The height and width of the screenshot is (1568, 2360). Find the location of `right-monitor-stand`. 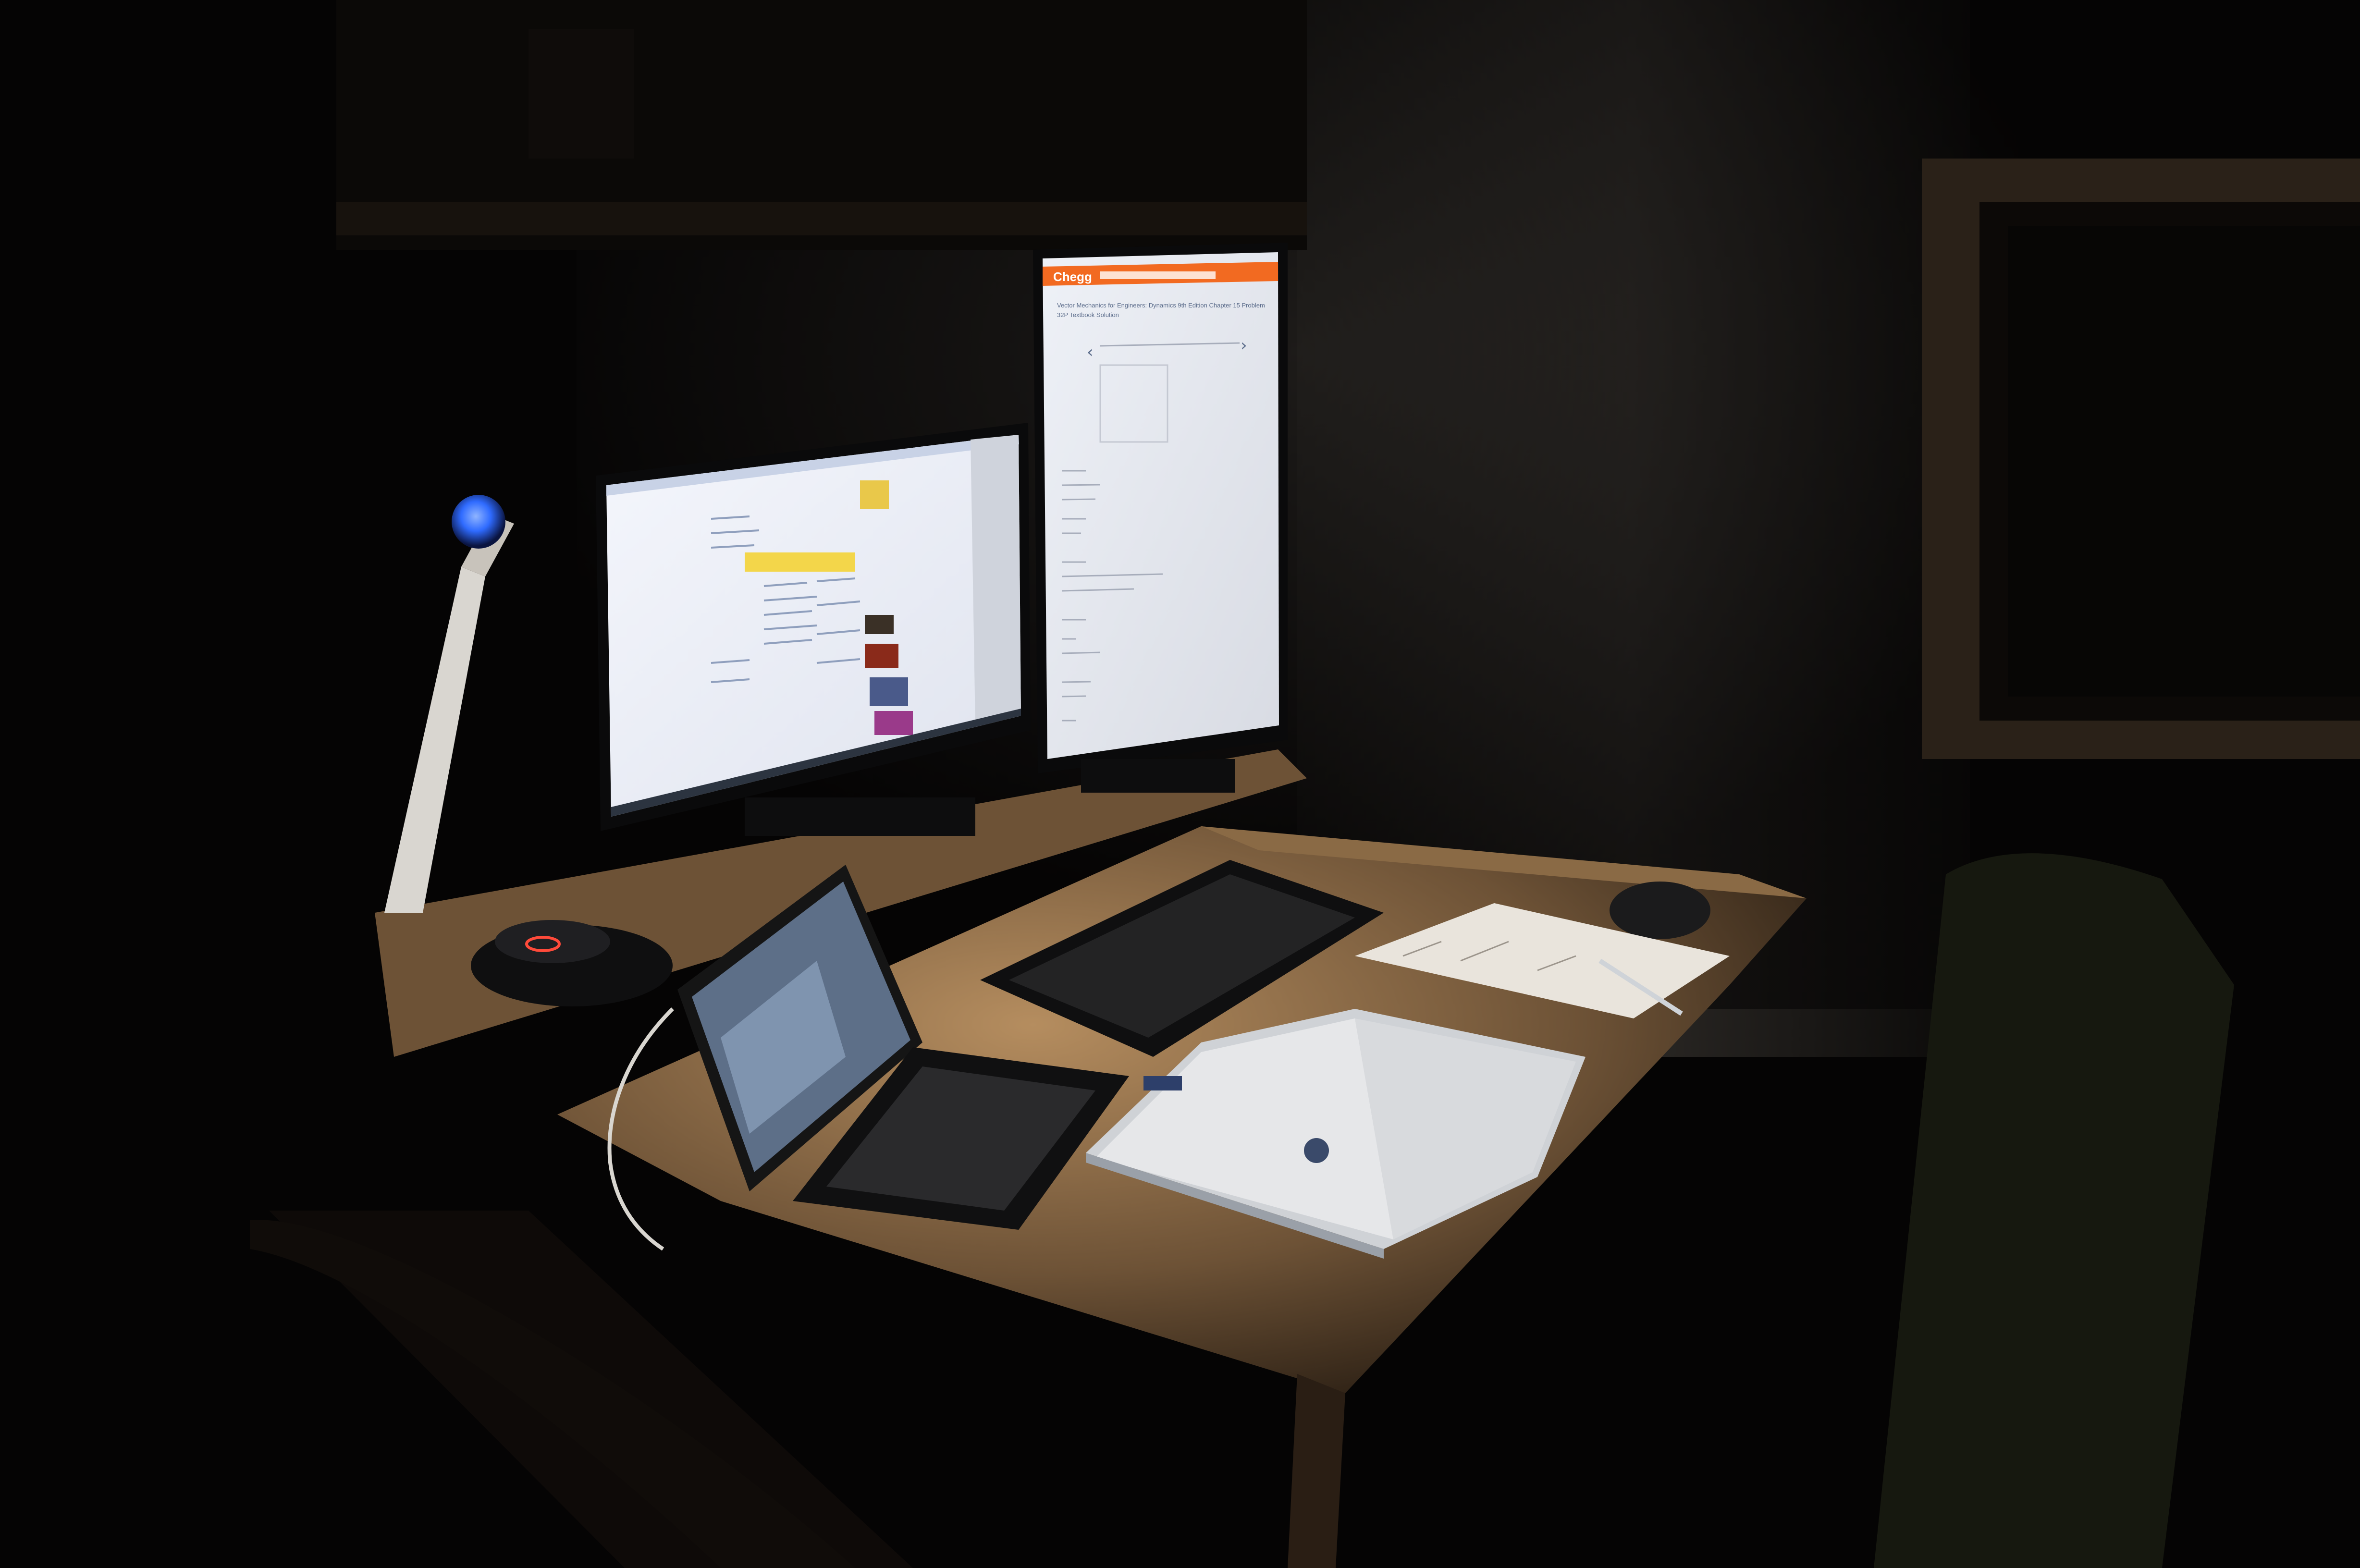

right-monitor-stand is located at coordinates (1158, 776).